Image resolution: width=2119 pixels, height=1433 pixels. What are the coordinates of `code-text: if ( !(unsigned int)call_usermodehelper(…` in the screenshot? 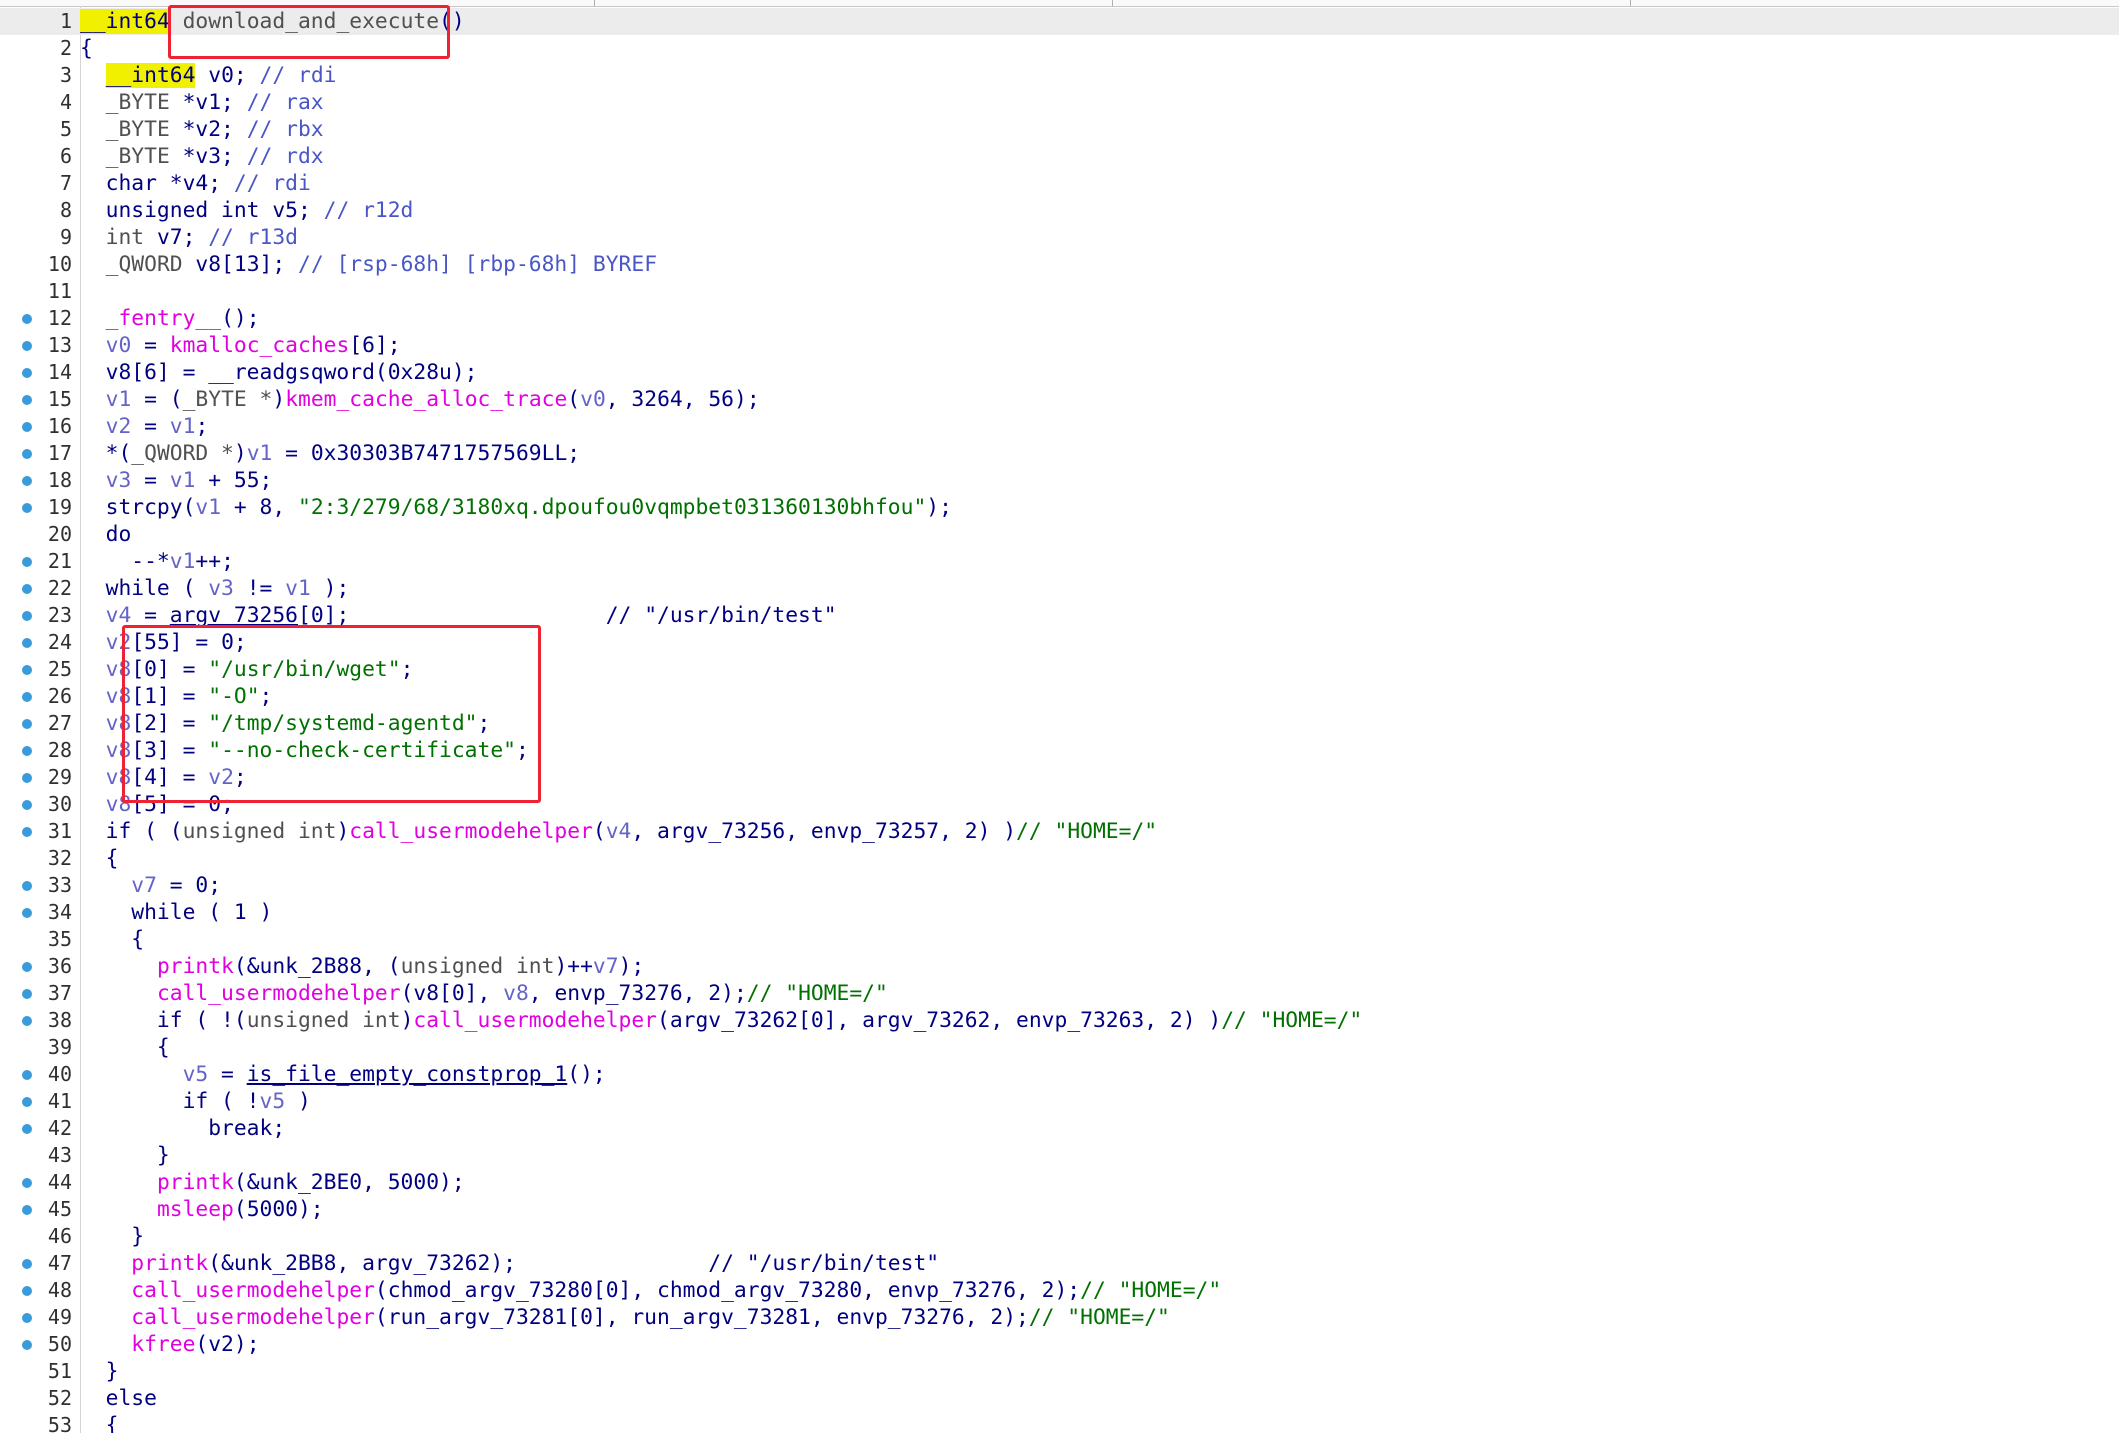 It's located at (721, 1020).